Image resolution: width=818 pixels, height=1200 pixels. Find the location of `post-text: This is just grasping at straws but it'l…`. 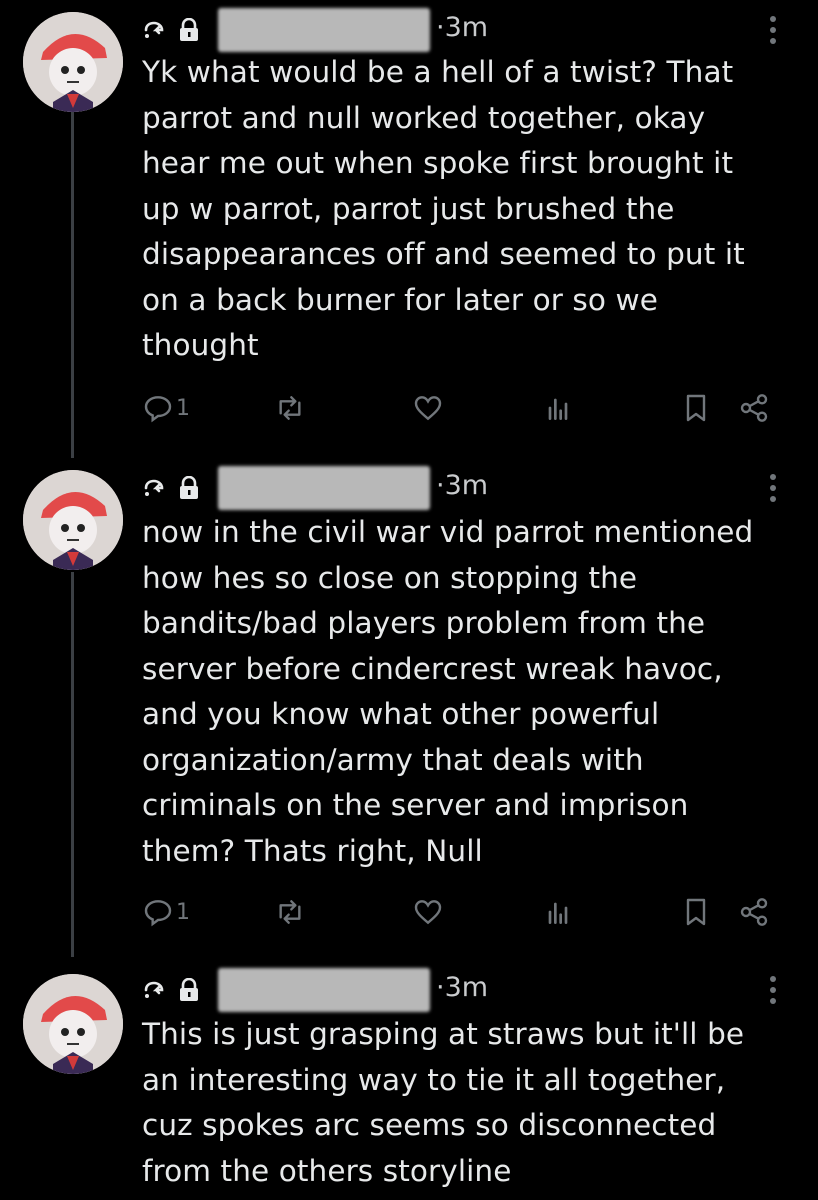

post-text: This is just grasping at straws but it'l… is located at coordinates (443, 1102).